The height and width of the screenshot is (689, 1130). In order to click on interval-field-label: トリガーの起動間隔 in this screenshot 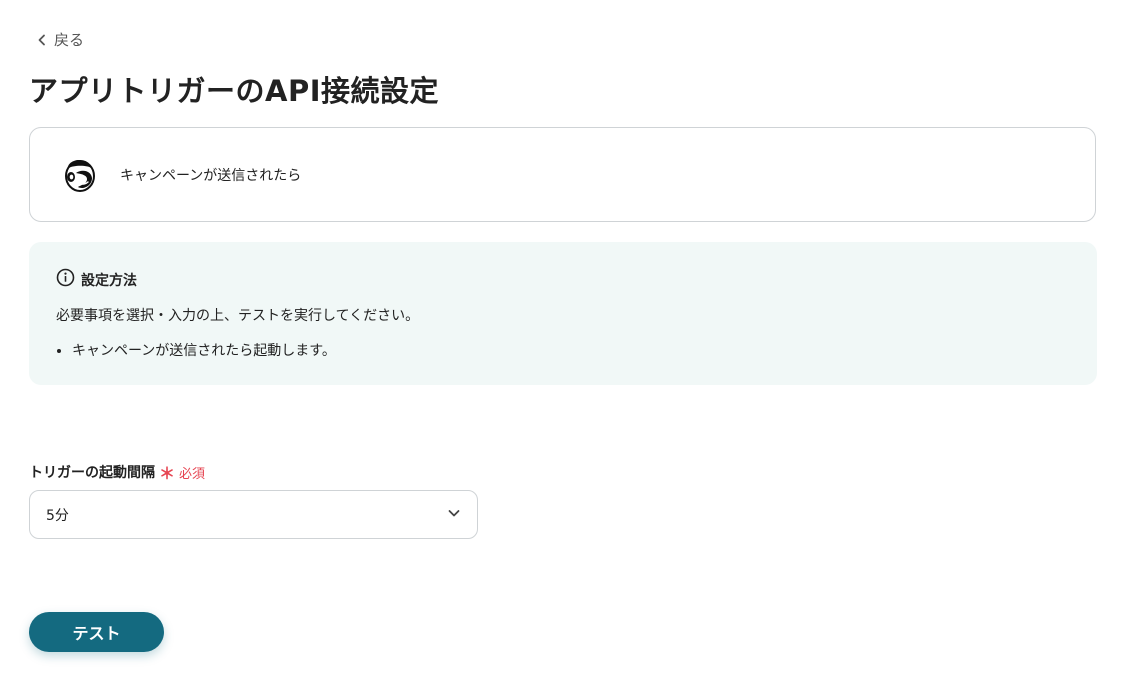, I will do `click(92, 473)`.